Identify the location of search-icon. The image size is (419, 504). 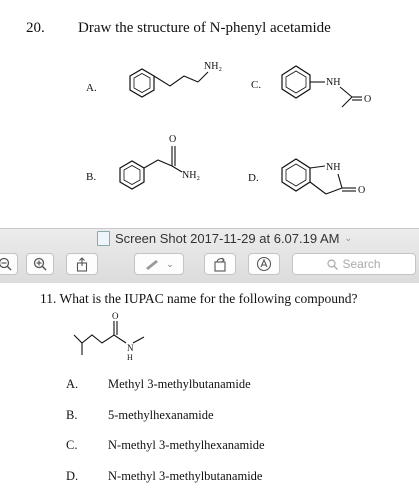
(333, 264).